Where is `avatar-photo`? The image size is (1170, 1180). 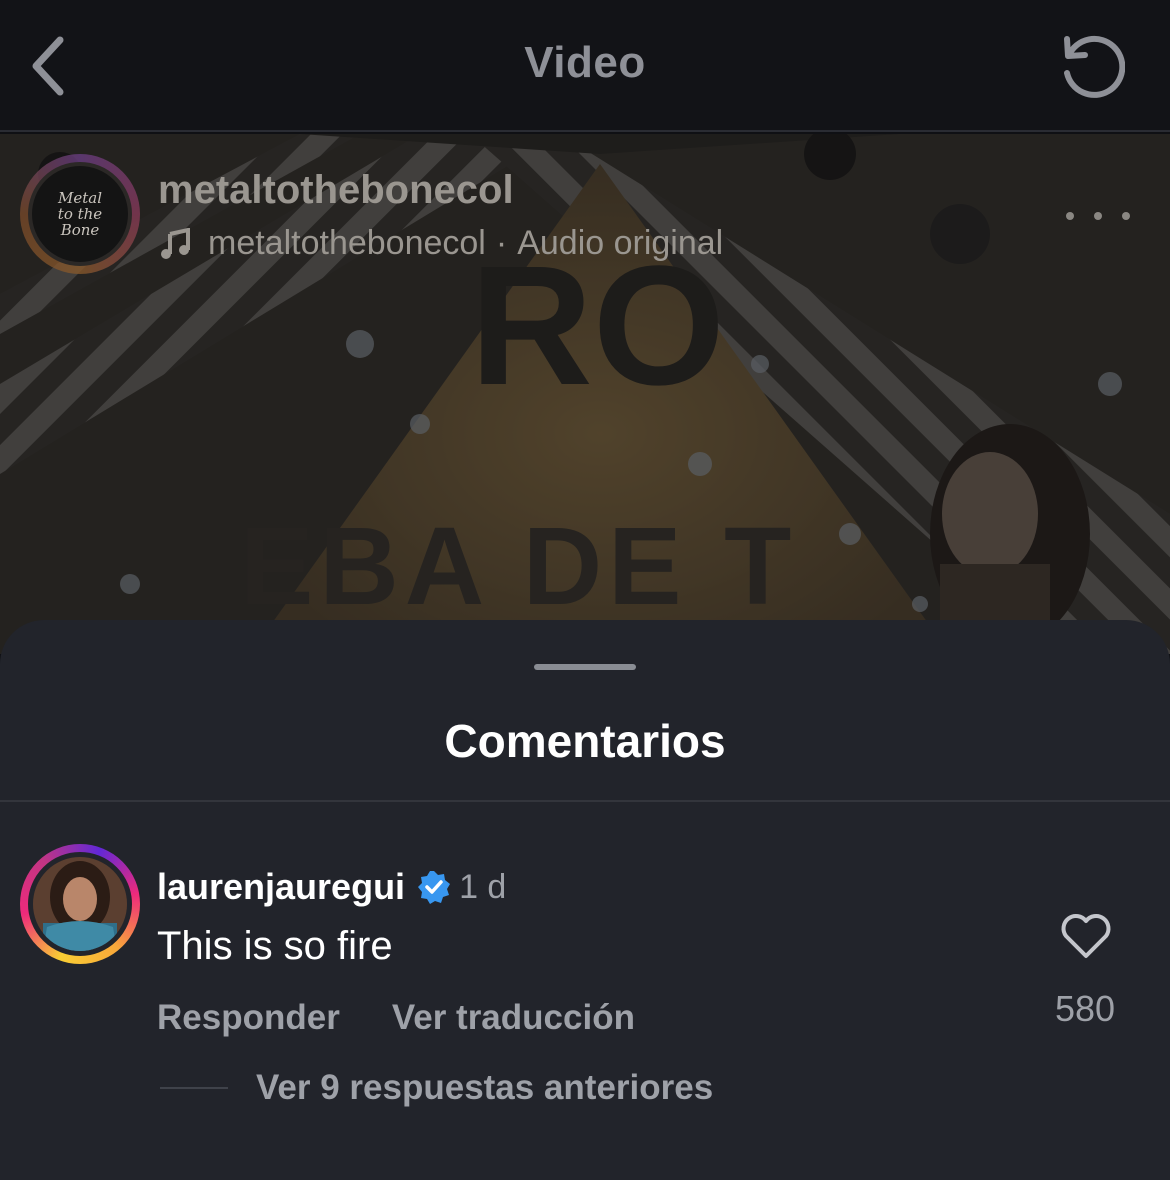 avatar-photo is located at coordinates (80, 904).